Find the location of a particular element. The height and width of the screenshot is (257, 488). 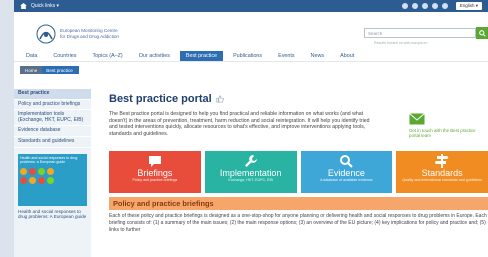

section-title: Policy and practice briefings is located at coordinates (163, 203).